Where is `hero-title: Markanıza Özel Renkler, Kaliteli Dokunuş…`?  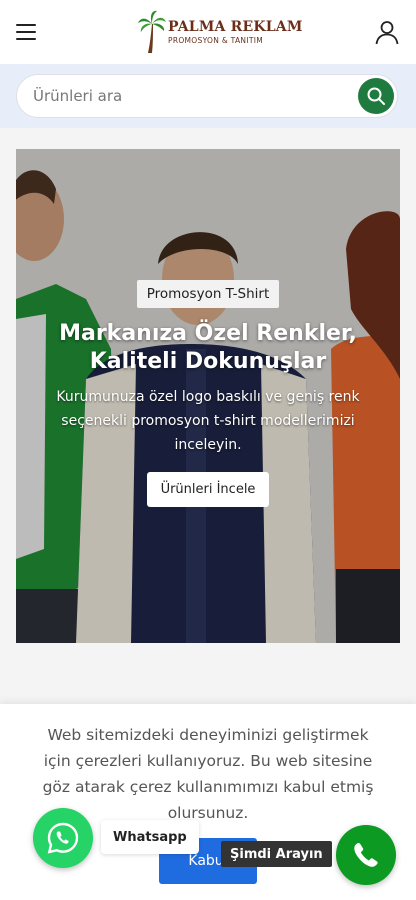 hero-title: Markanıza Özel Renkler, Kaliteli Dokunuş… is located at coordinates (208, 348).